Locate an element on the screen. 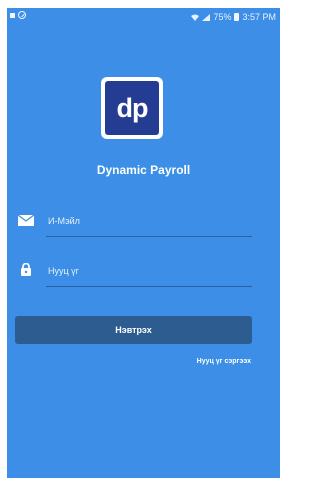 The height and width of the screenshot is (481, 320). forgot-password-link: Нууц үг сэргээх is located at coordinates (224, 361).